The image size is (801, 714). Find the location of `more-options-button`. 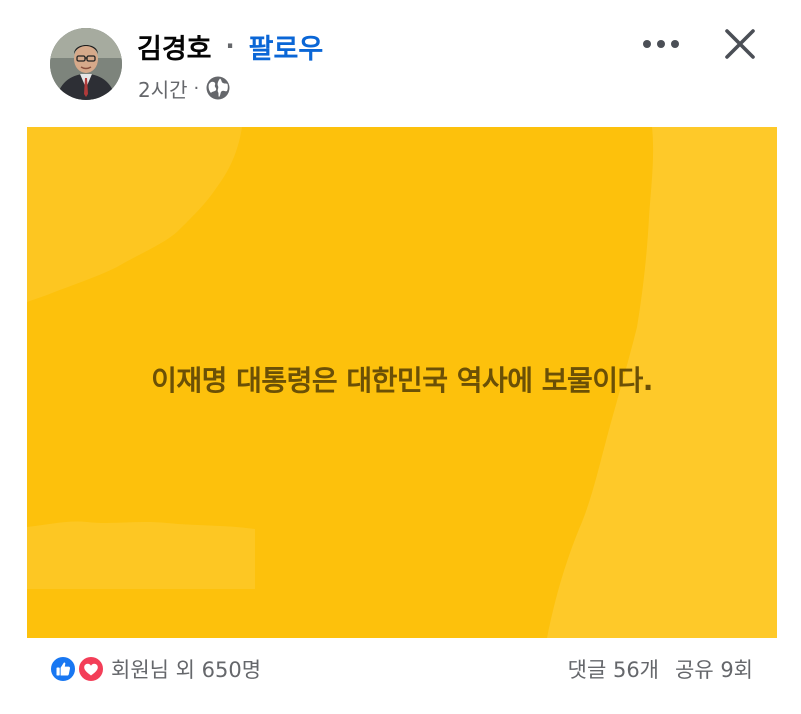

more-options-button is located at coordinates (661, 44).